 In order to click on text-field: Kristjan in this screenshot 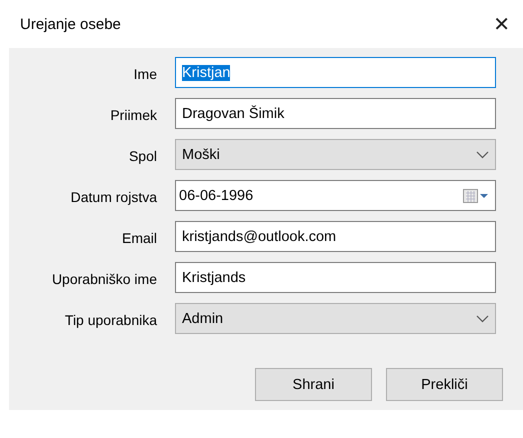, I will do `click(335, 72)`.